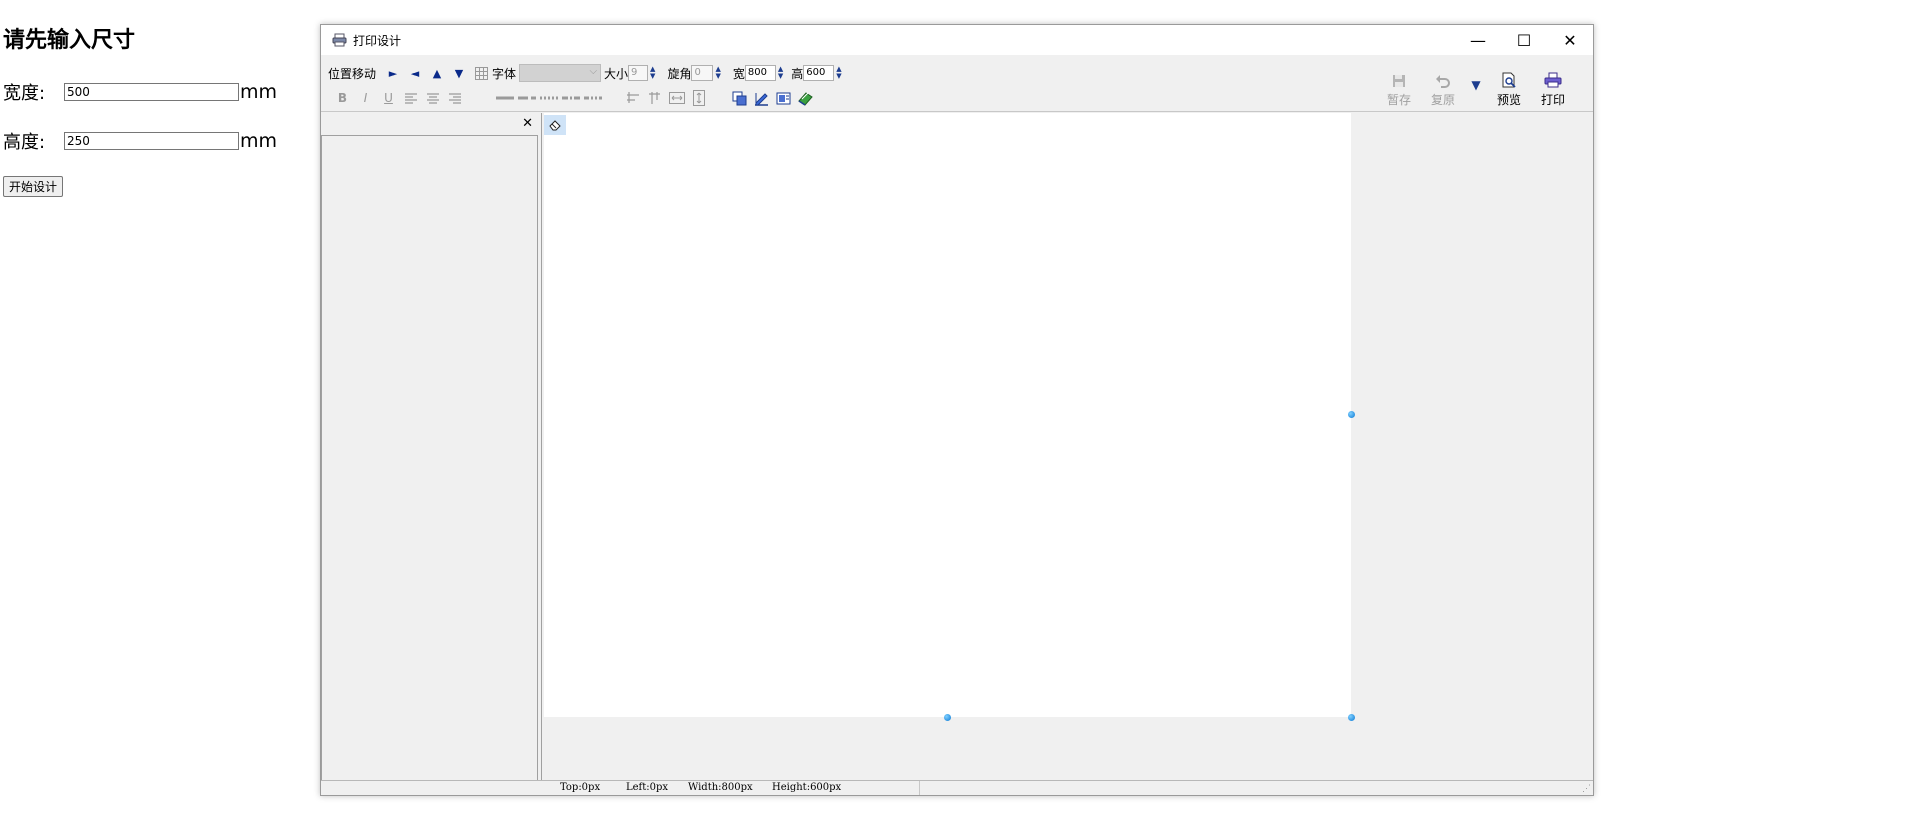  I want to click on resize-handle-corner, so click(1351, 717).